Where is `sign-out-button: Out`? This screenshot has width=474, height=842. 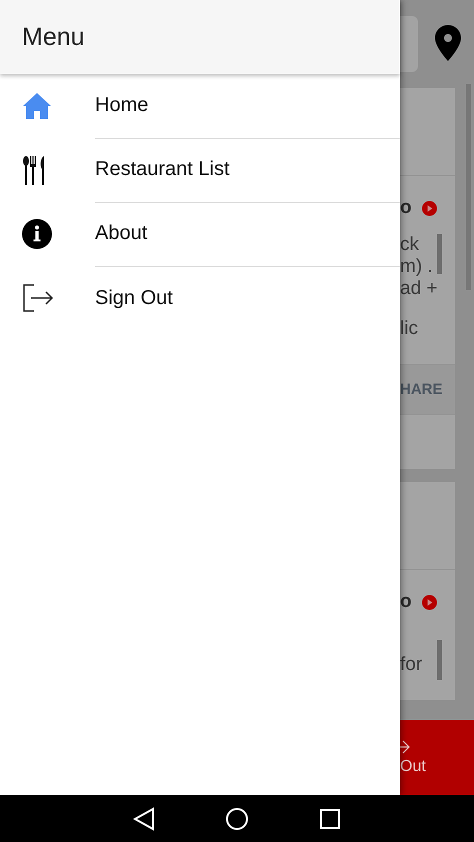
sign-out-button: Out is located at coordinates (437, 757).